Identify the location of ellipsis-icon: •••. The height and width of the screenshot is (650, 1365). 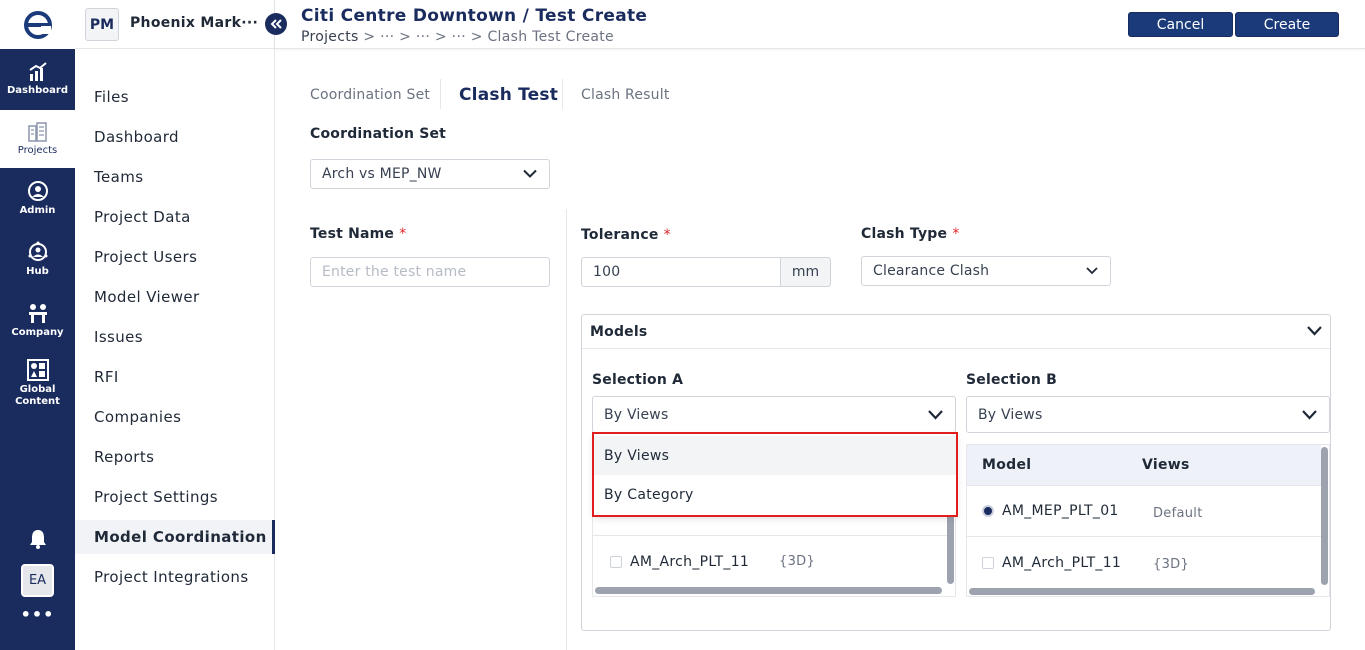
(37, 614).